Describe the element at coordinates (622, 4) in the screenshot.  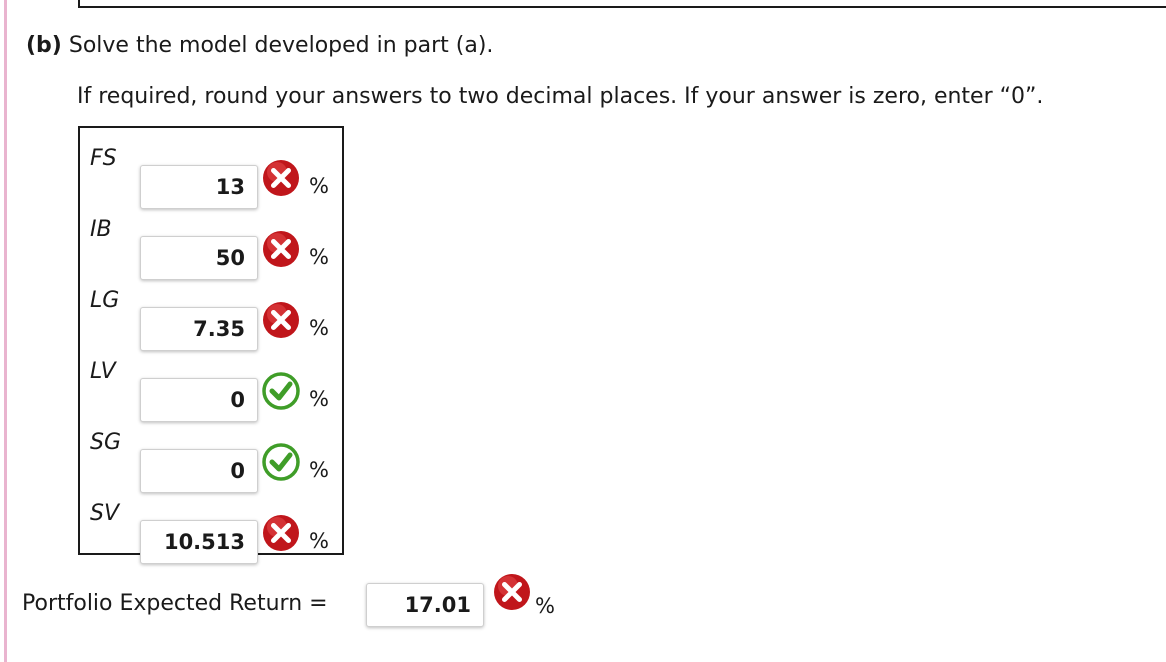
I see `previous-part-box` at that location.